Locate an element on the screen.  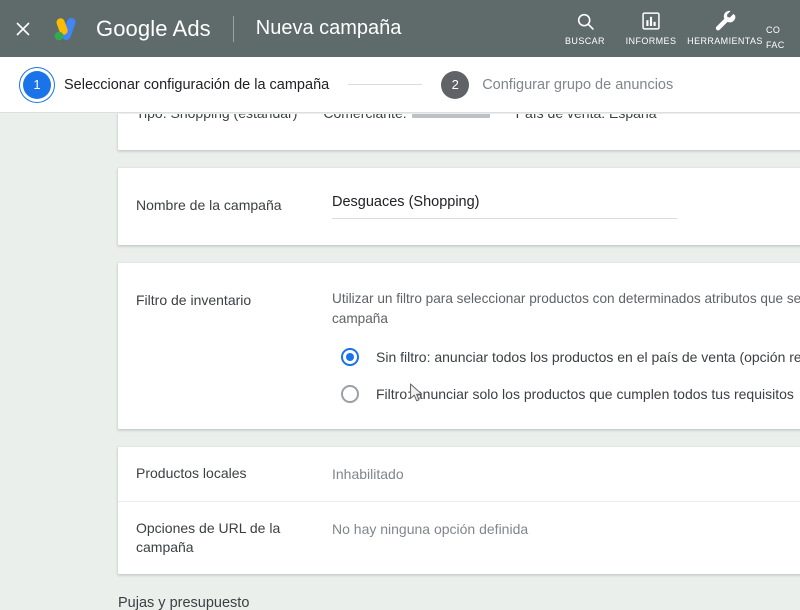
billing-settings-label-line2: FAC is located at coordinates (775, 45).